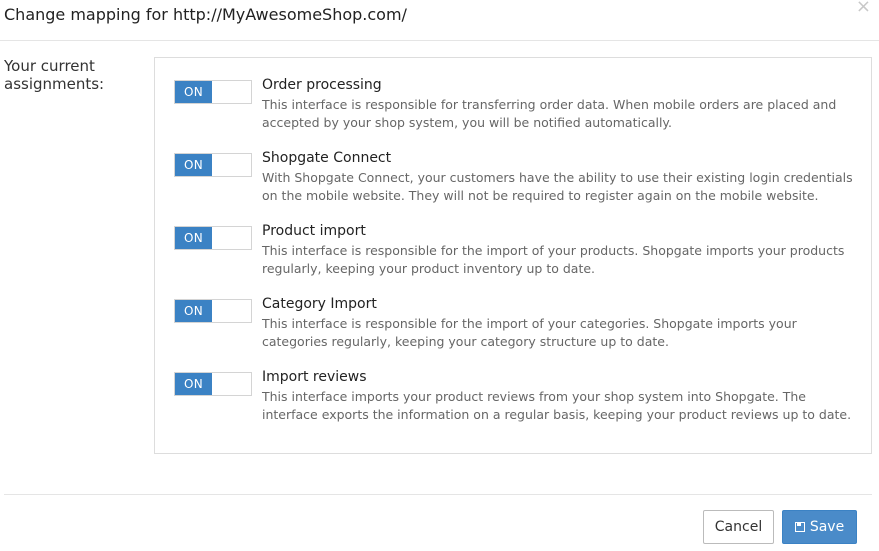  I want to click on shopgate-connect-toggle: ON, so click(213, 165).